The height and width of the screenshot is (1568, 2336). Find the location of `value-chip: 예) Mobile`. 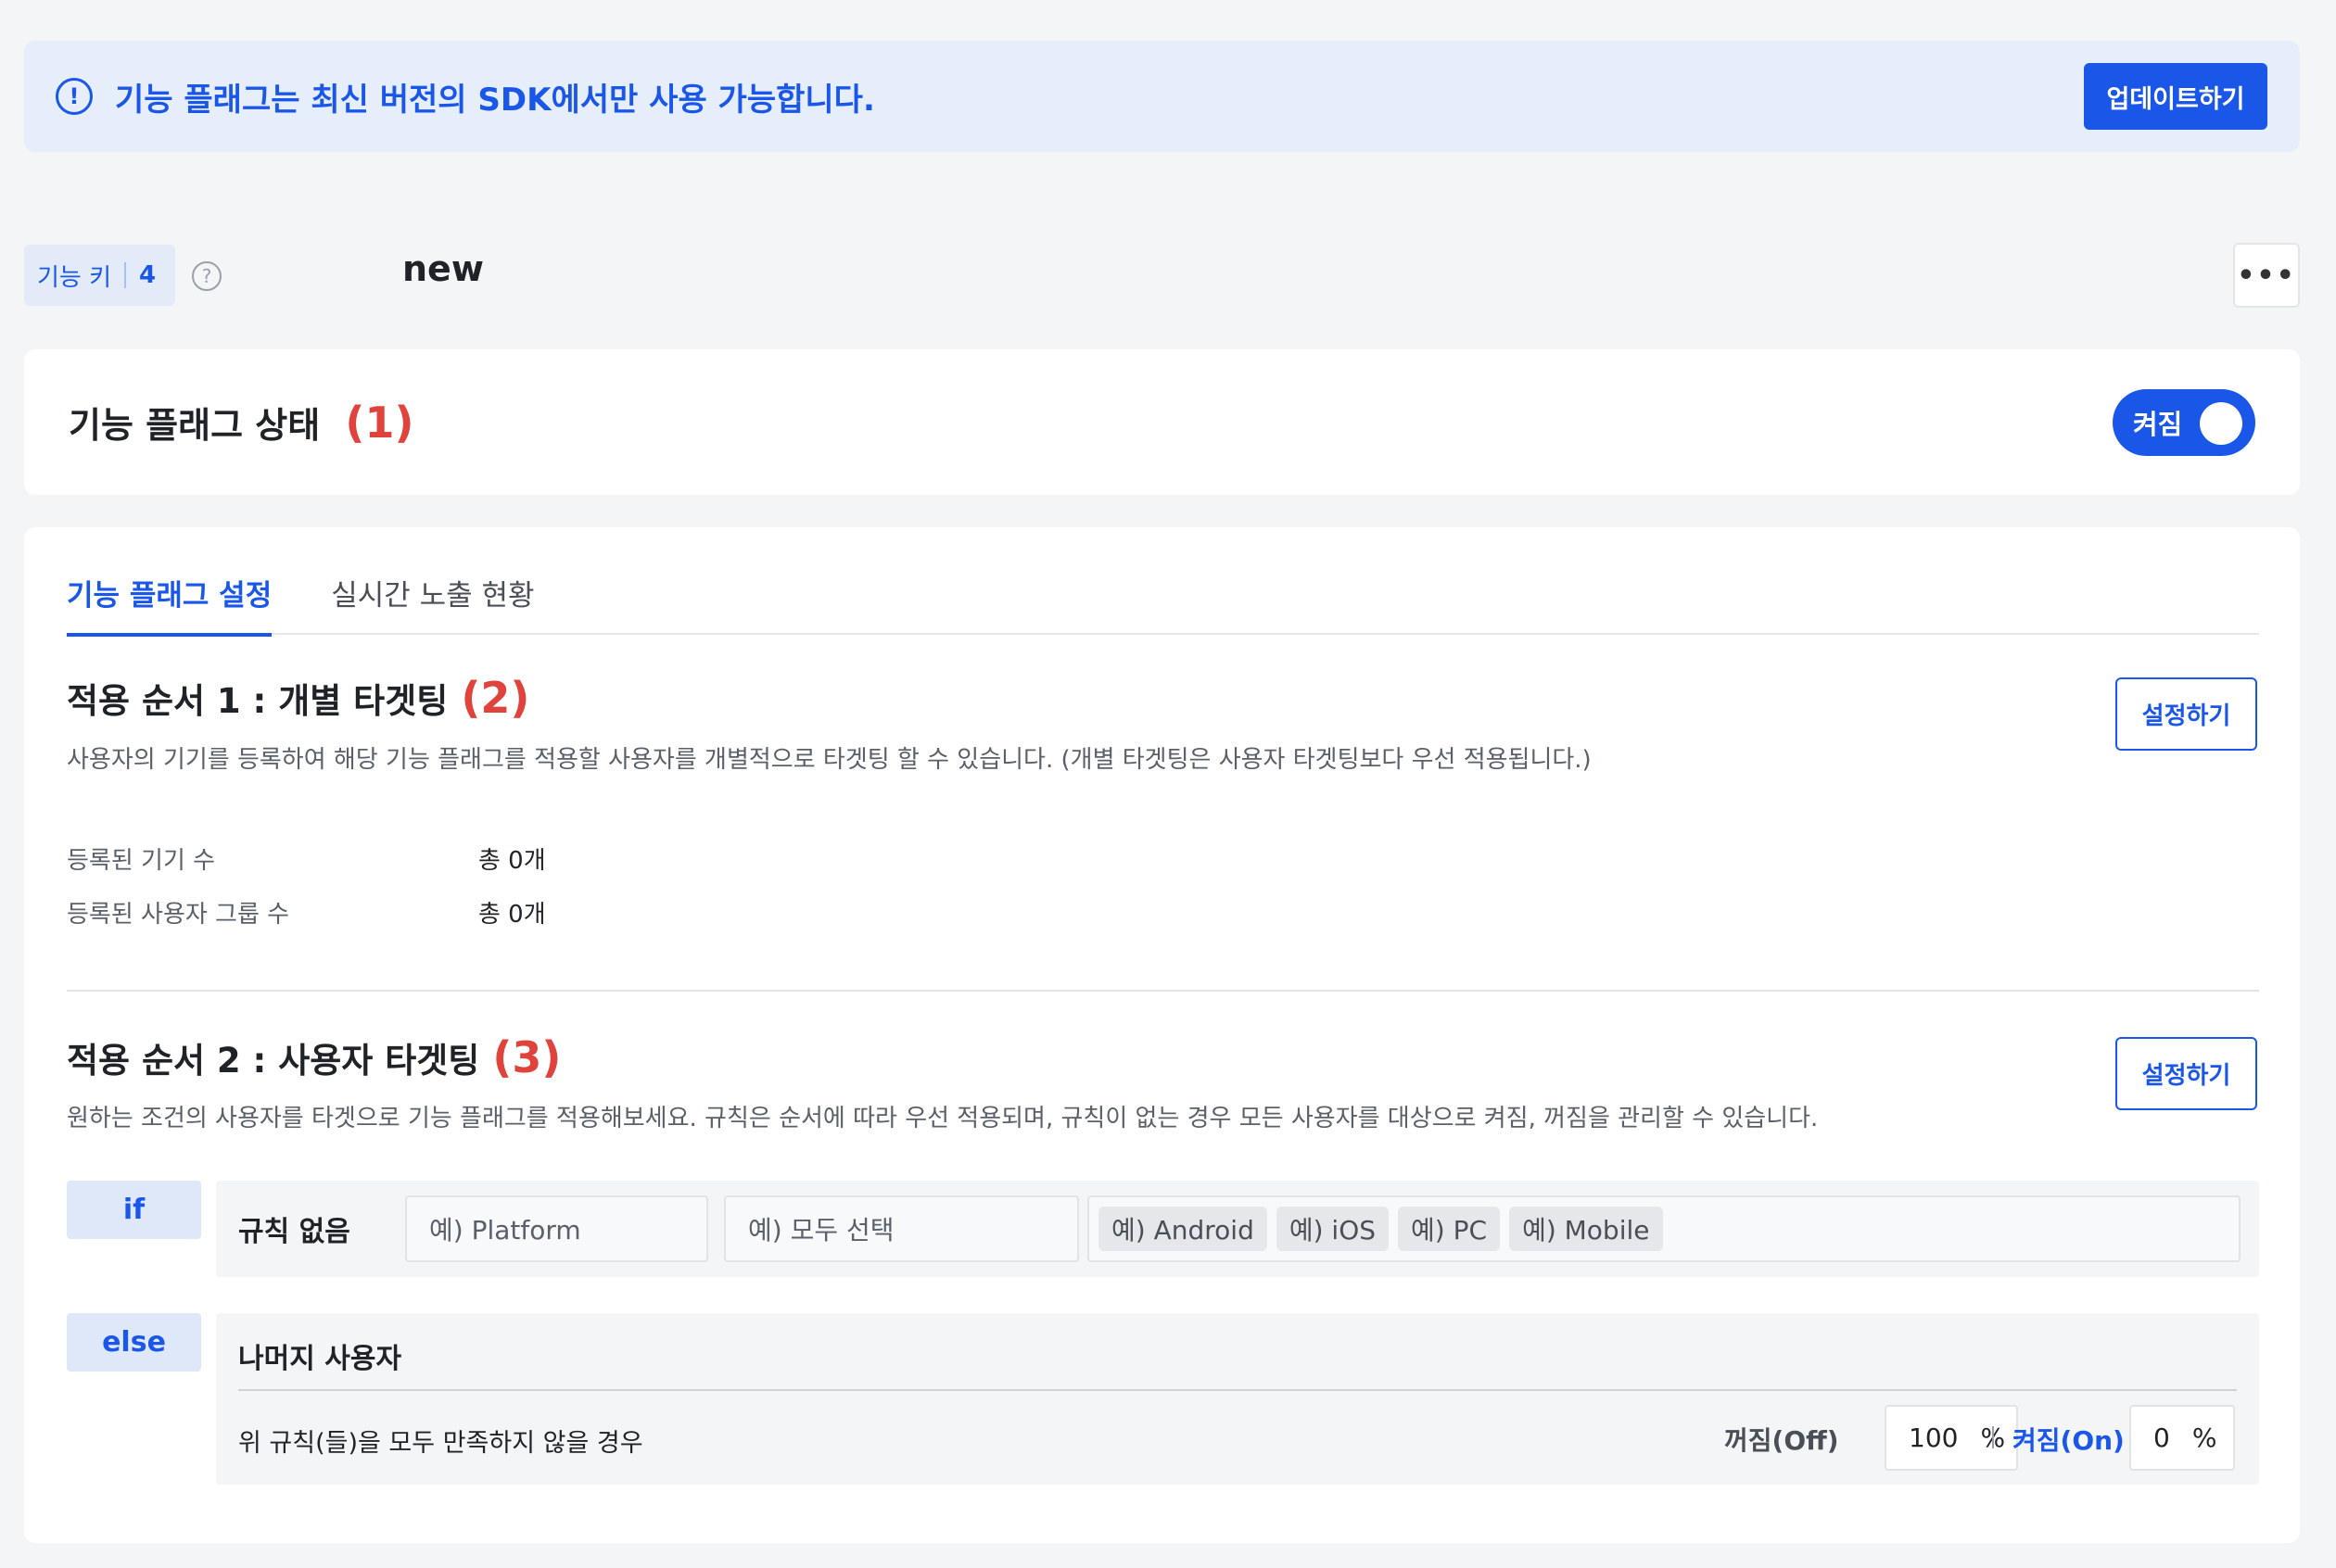

value-chip: 예) Mobile is located at coordinates (1586, 1229).